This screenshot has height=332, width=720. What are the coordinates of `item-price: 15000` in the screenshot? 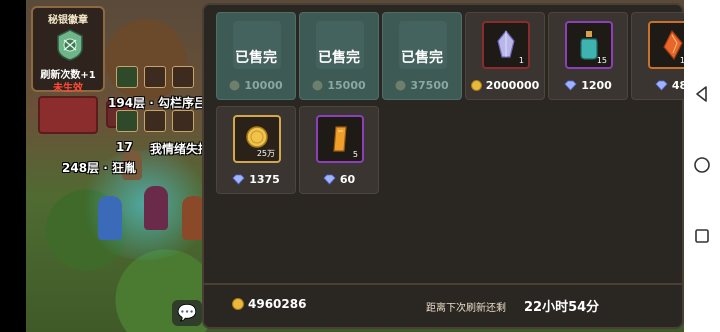 It's located at (339, 85).